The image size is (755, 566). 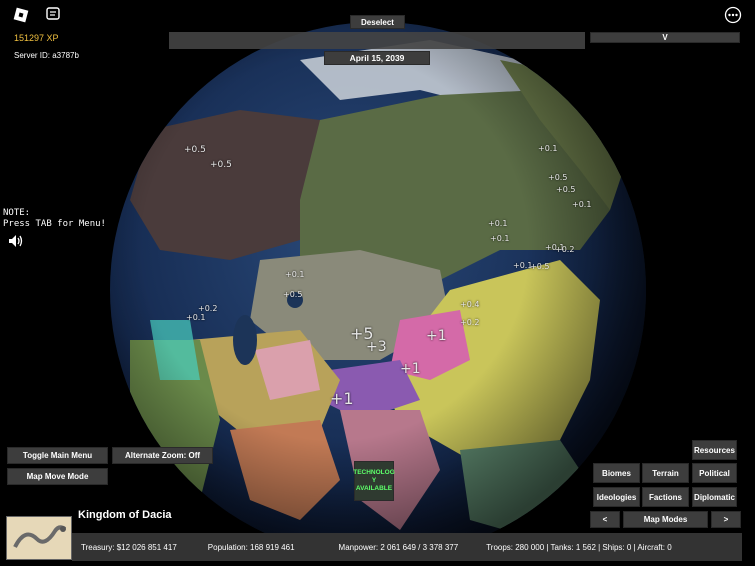 I want to click on alternate-zoom-button: Alternate Zoom: Off, so click(x=162, y=455).